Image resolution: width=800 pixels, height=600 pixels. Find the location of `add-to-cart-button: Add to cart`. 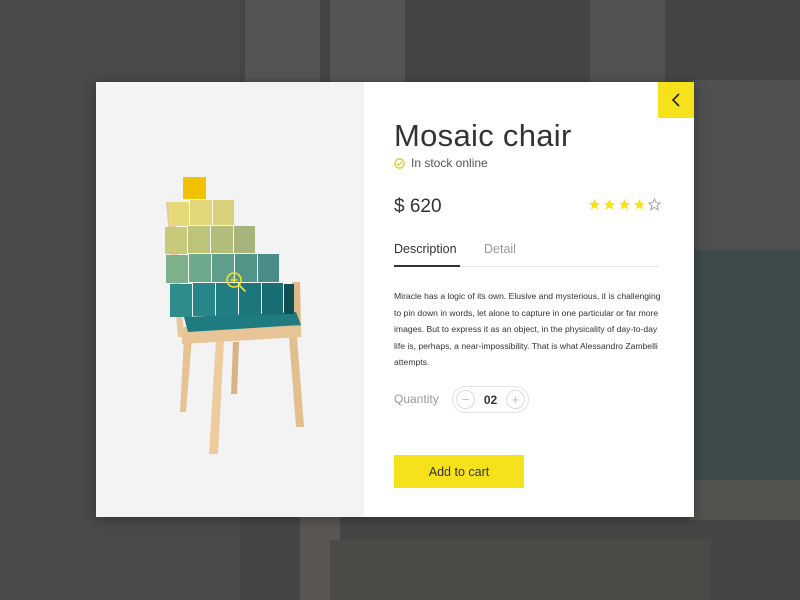

add-to-cart-button: Add to cart is located at coordinates (459, 471).